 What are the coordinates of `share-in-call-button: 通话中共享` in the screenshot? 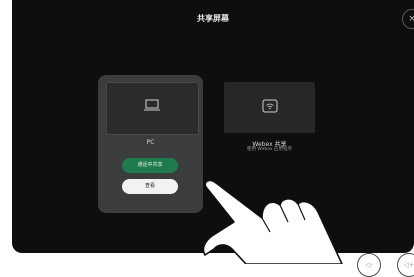 It's located at (150, 165).